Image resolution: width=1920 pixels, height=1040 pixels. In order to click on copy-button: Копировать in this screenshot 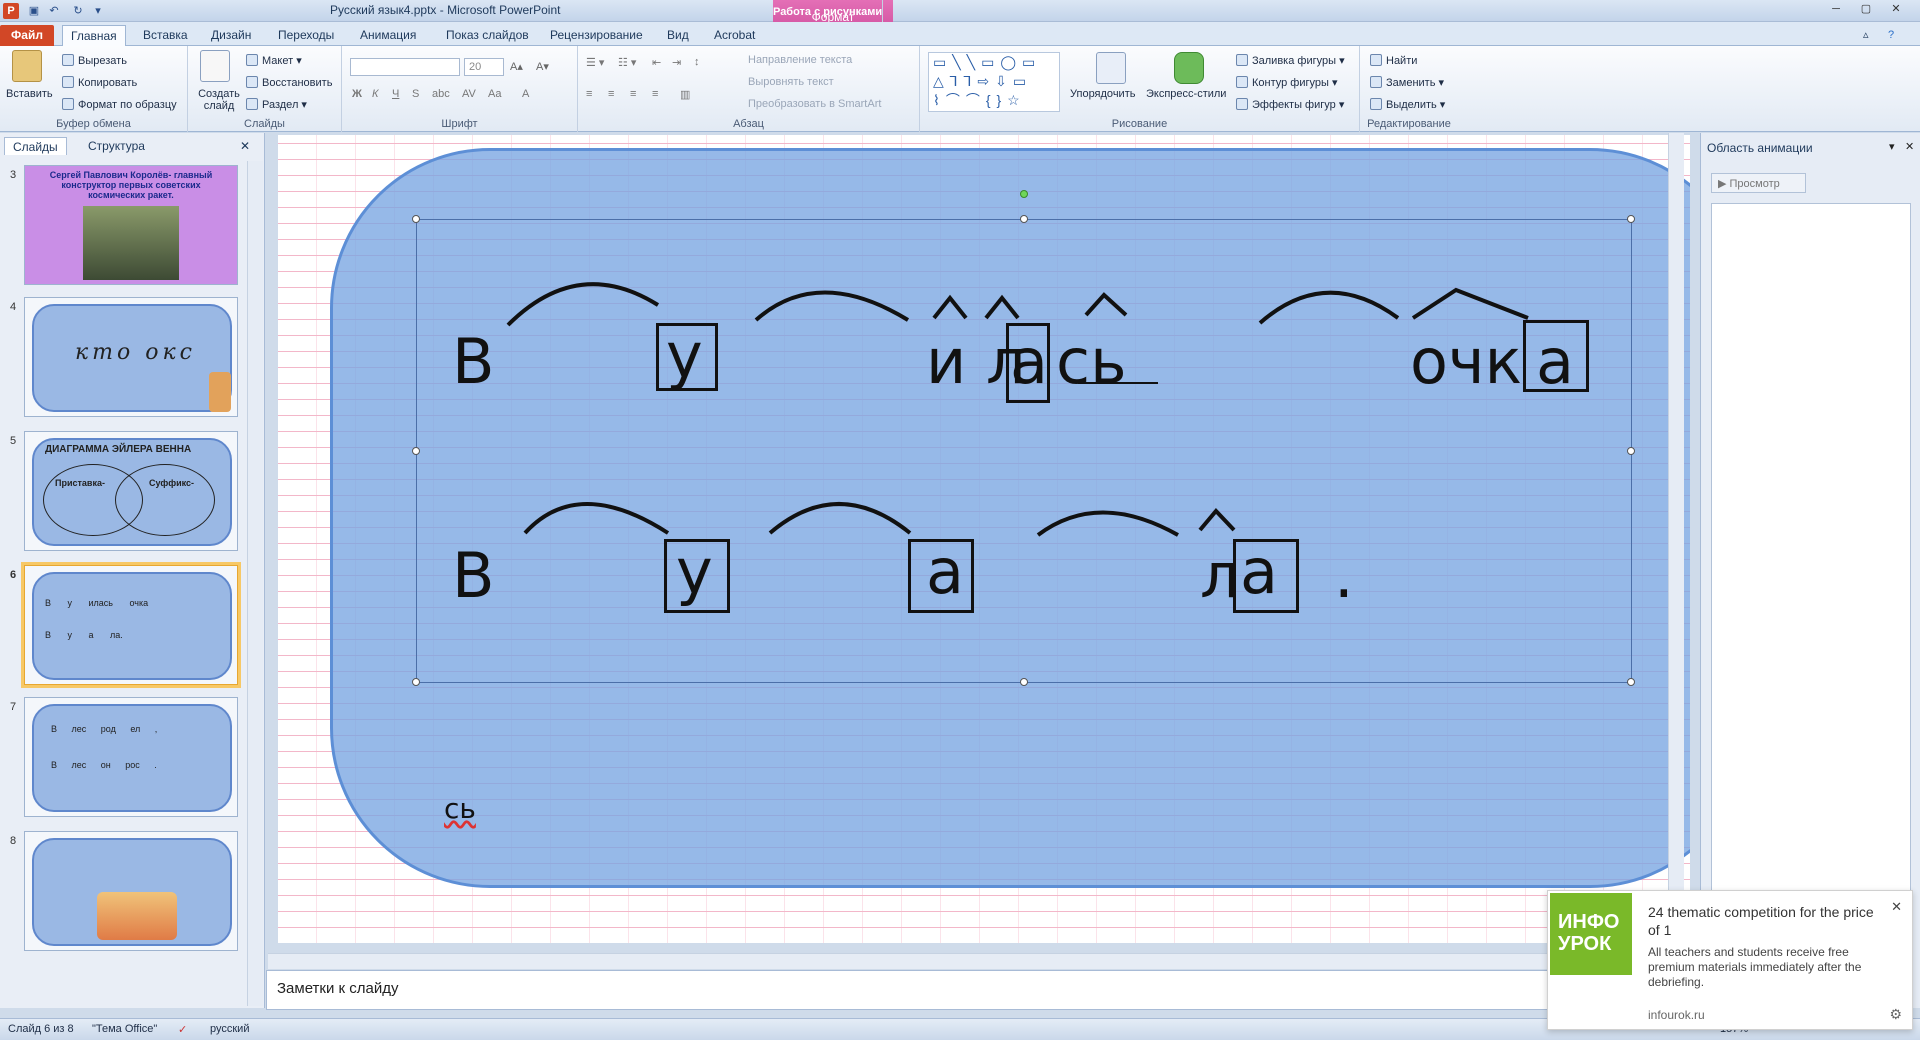, I will do `click(99, 82)`.